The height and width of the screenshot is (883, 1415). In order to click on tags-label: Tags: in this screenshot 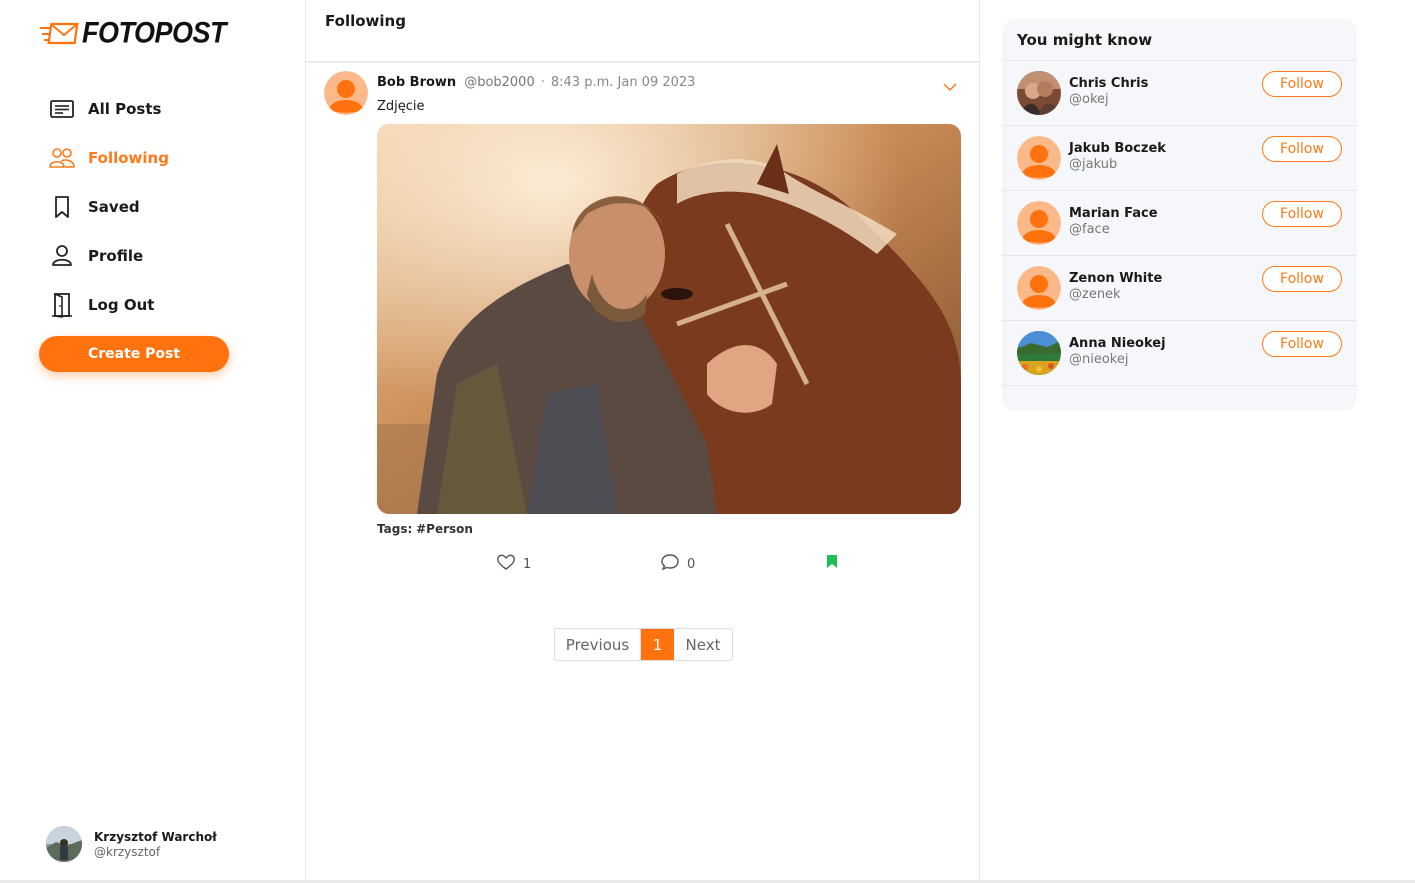, I will do `click(395, 529)`.